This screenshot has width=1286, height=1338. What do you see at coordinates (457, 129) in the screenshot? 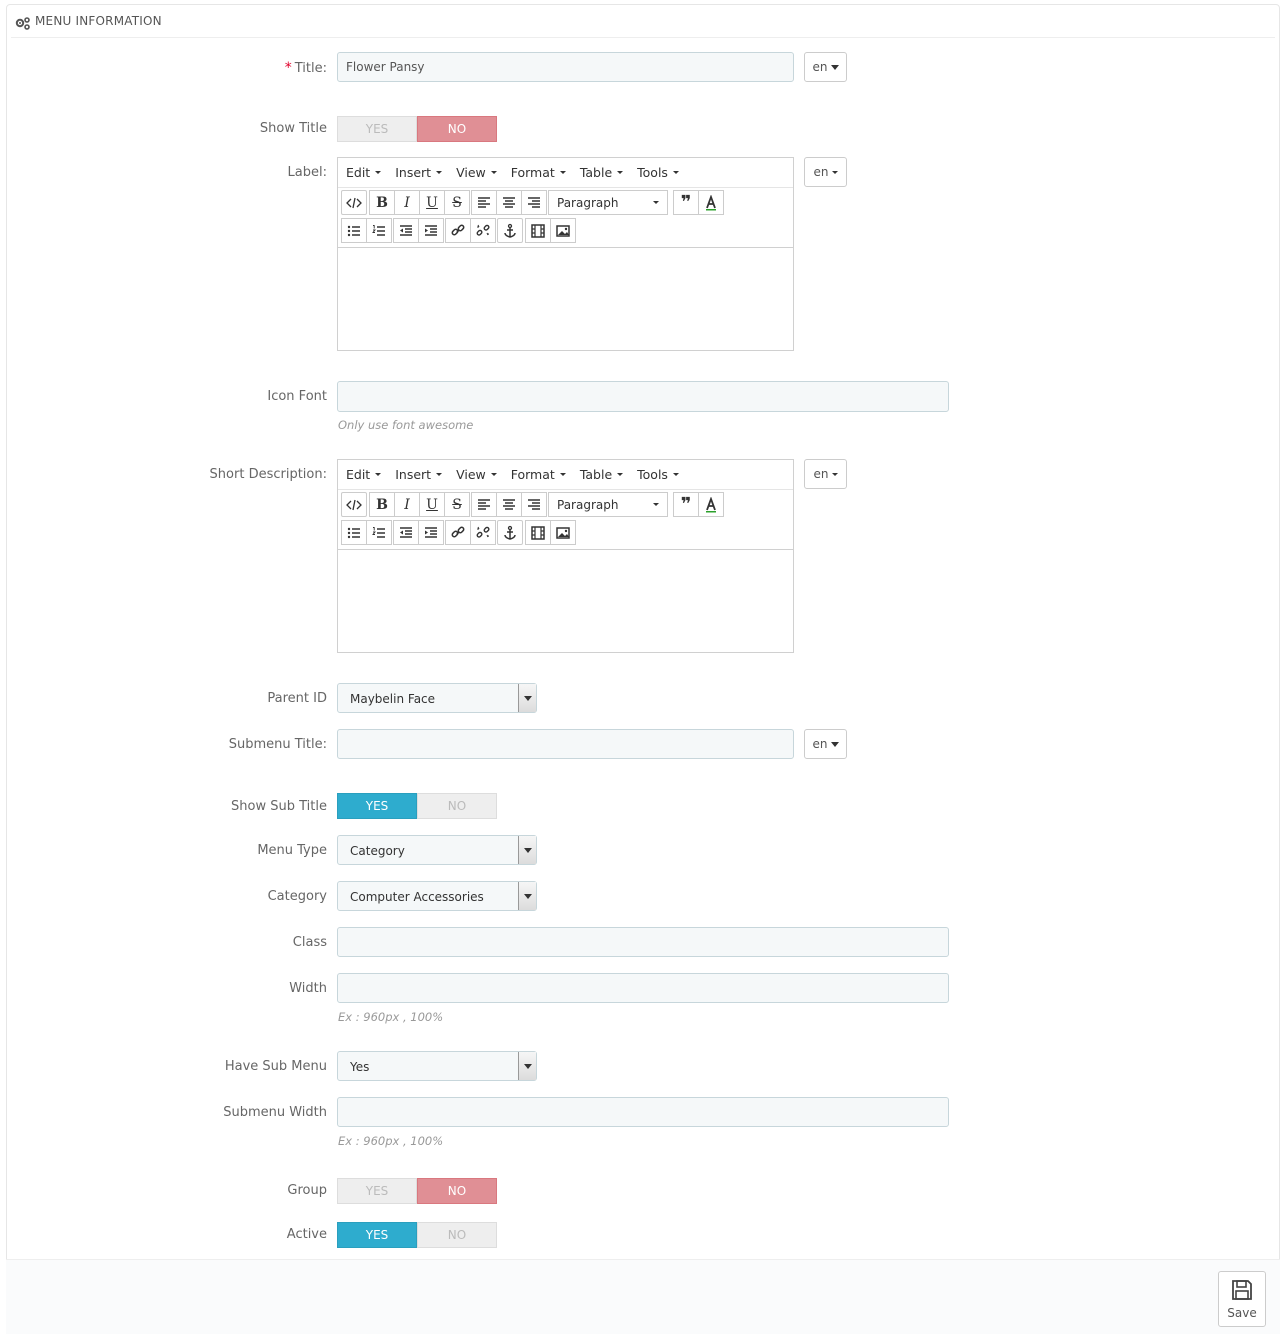
I see `show-title-no: NO` at bounding box center [457, 129].